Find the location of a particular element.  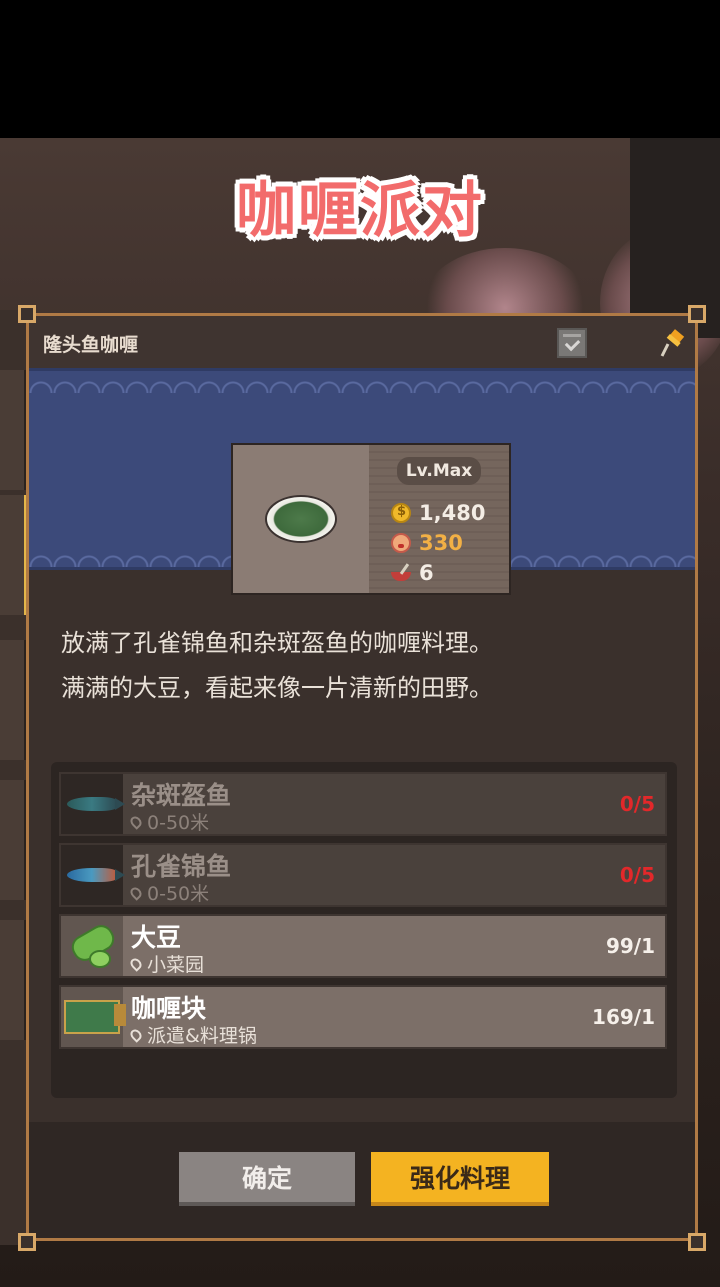

ingredient-count: 99/1 is located at coordinates (630, 946).